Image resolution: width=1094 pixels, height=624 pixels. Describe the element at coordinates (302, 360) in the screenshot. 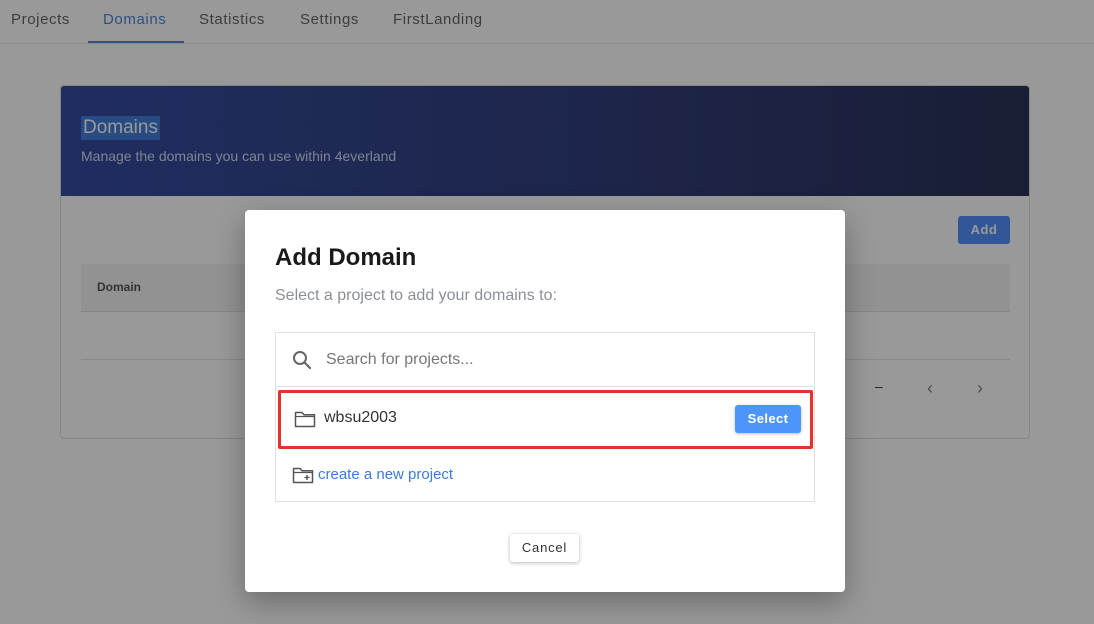

I see `search-icon` at that location.